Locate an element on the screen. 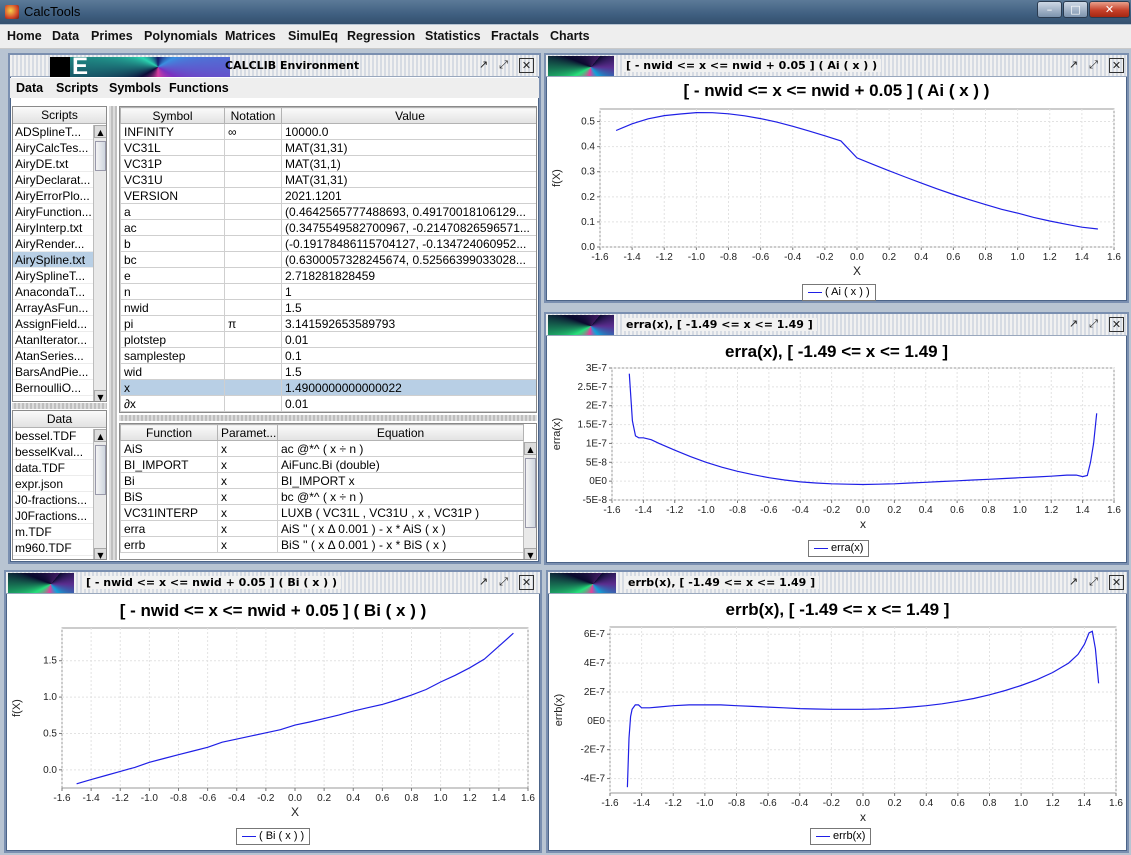  symbol-name-cell: VC31P is located at coordinates (172, 163).